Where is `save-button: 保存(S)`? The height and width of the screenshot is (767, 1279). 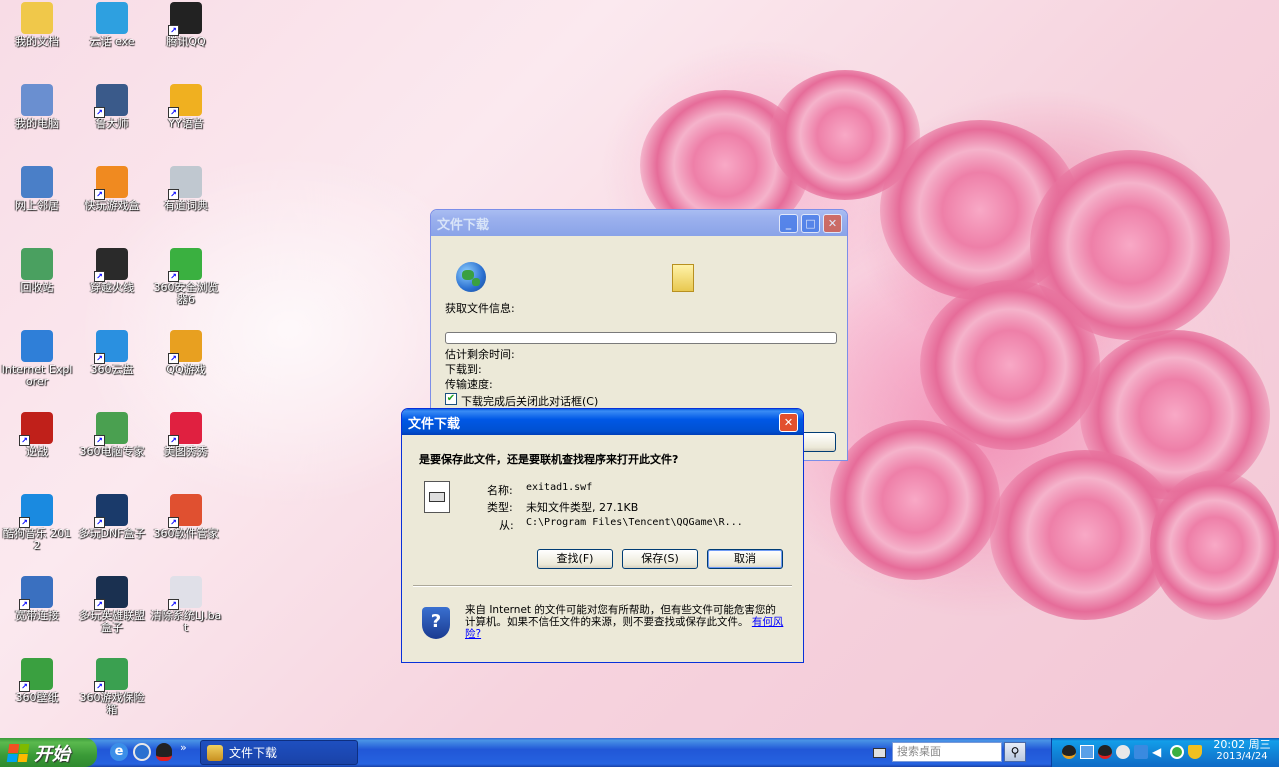 save-button: 保存(S) is located at coordinates (660, 559).